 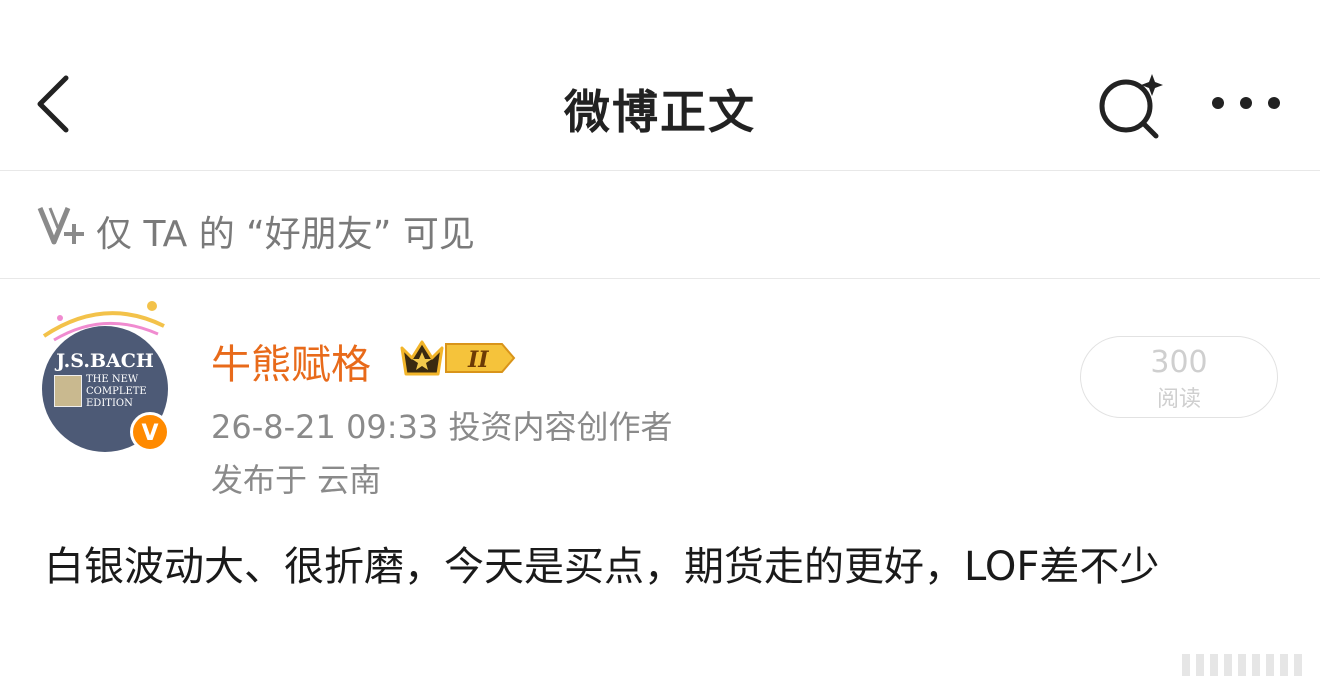 What do you see at coordinates (60, 226) in the screenshot?
I see `visibility-v-icon` at bounding box center [60, 226].